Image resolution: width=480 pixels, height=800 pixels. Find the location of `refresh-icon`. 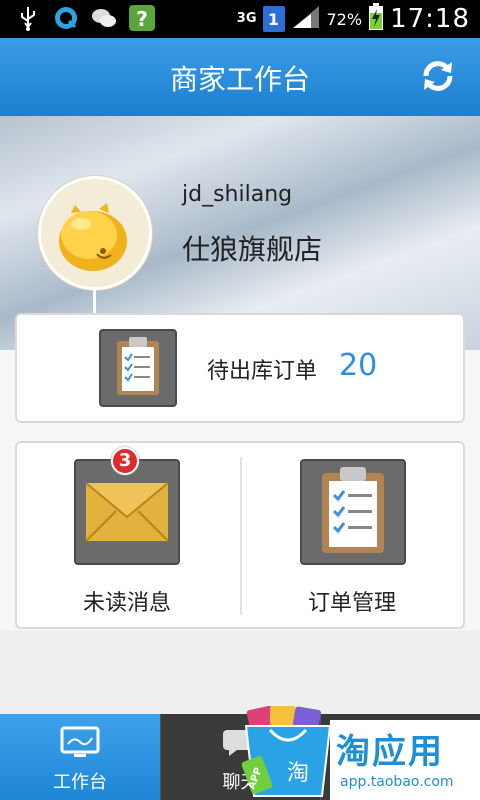

refresh-icon is located at coordinates (438, 76).